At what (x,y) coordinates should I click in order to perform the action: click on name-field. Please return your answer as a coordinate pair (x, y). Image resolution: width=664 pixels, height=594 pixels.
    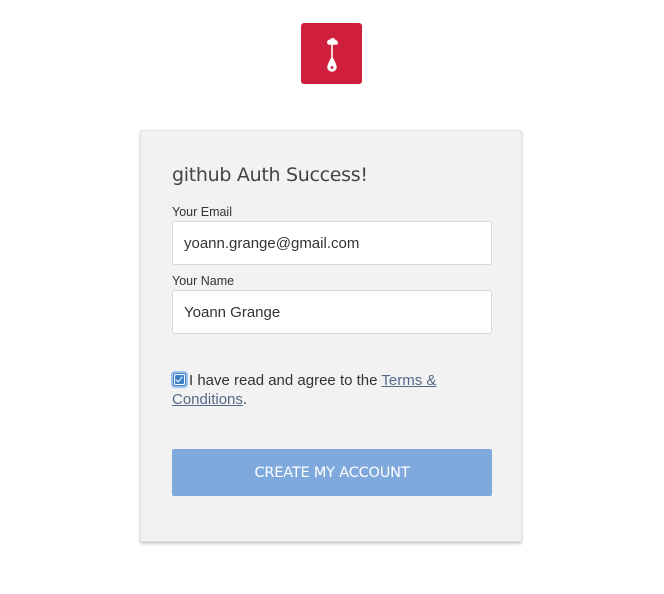
    Looking at the image, I should click on (332, 312).